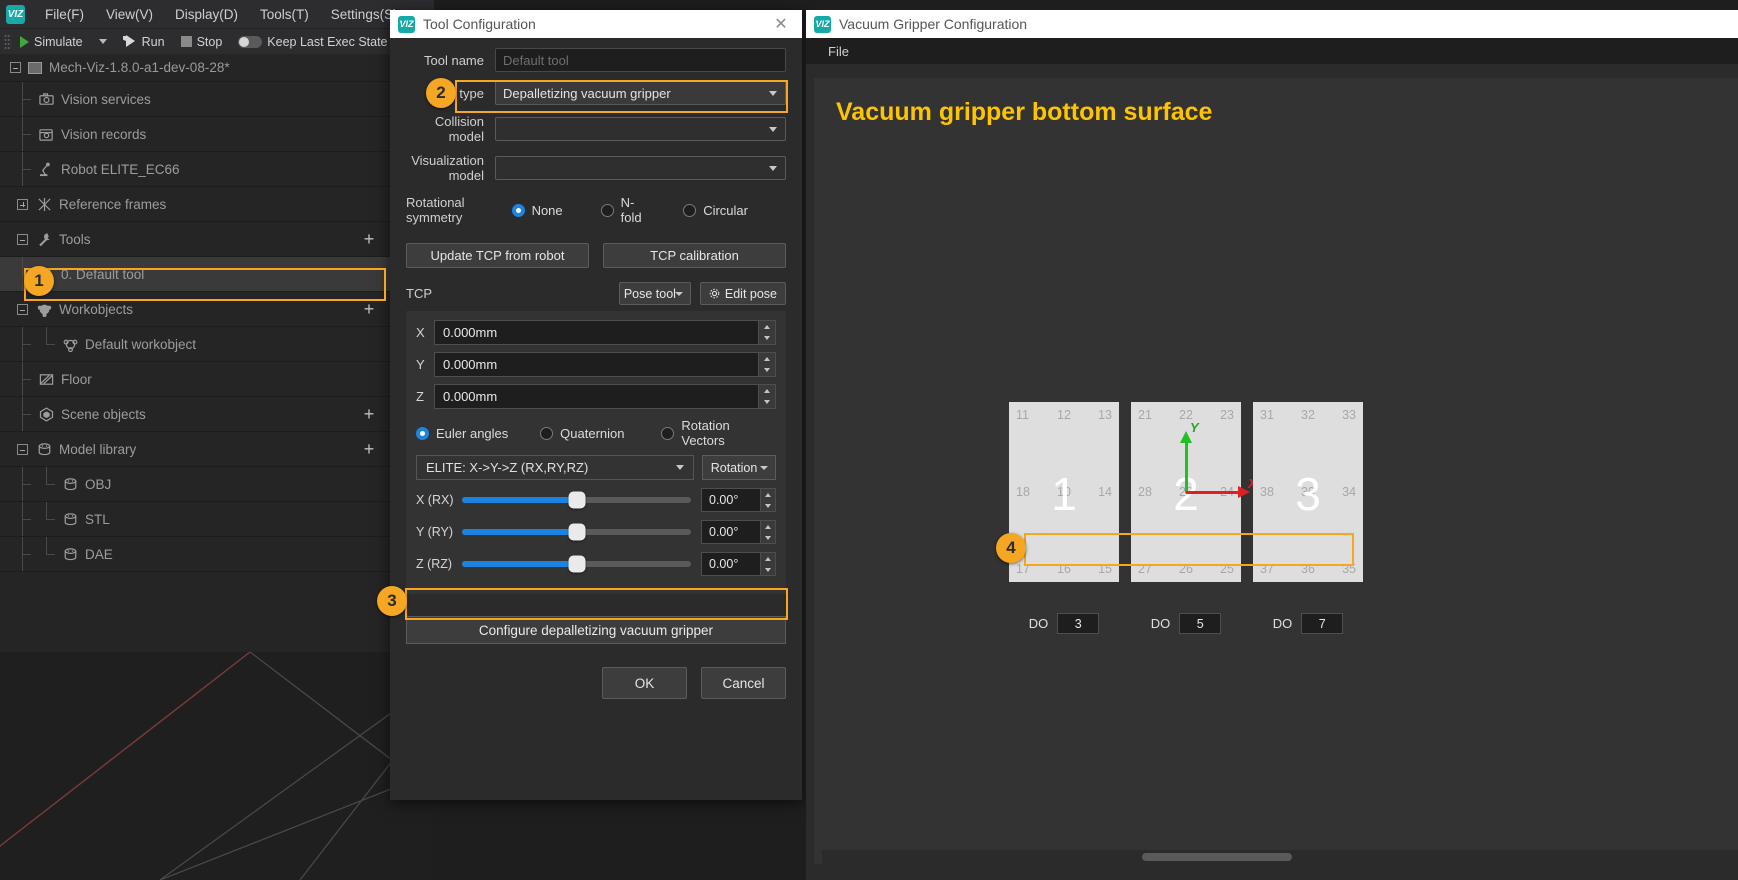  I want to click on viewport-3d, so click(217, 766).